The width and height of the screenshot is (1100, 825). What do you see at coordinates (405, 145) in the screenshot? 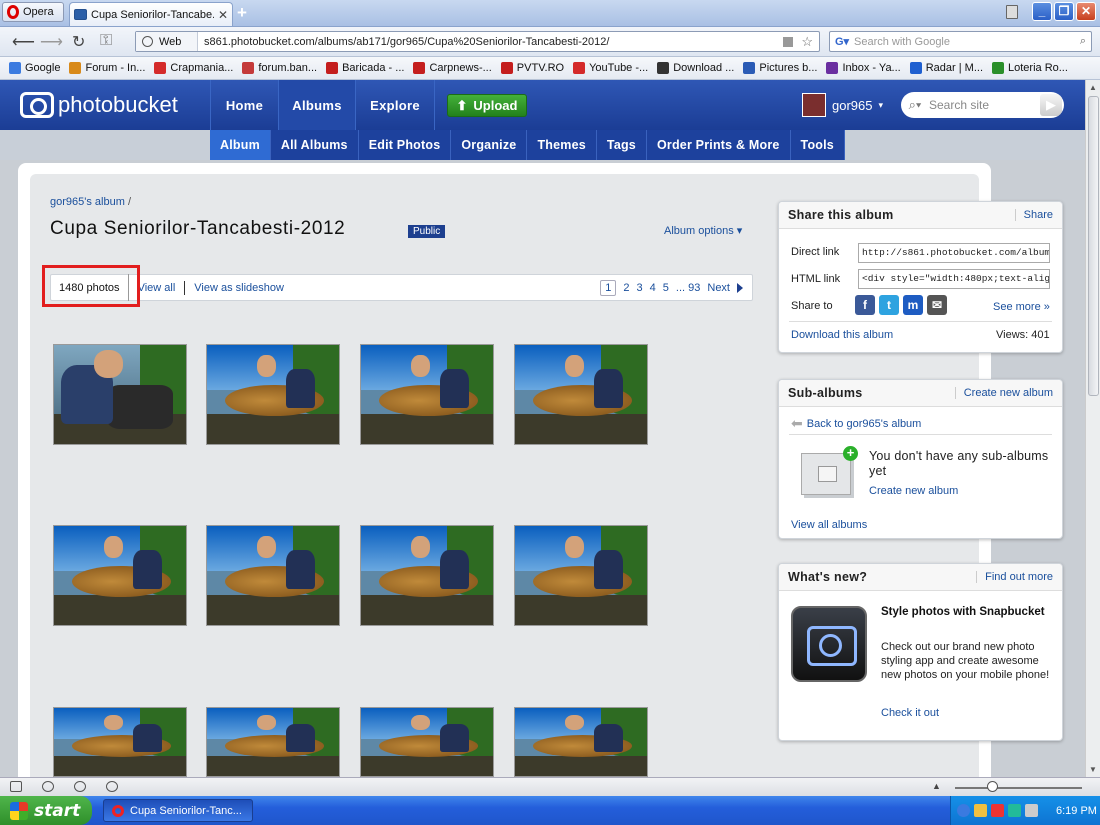
I see `subnav-tab-edit-photos: Edit Photos` at bounding box center [405, 145].